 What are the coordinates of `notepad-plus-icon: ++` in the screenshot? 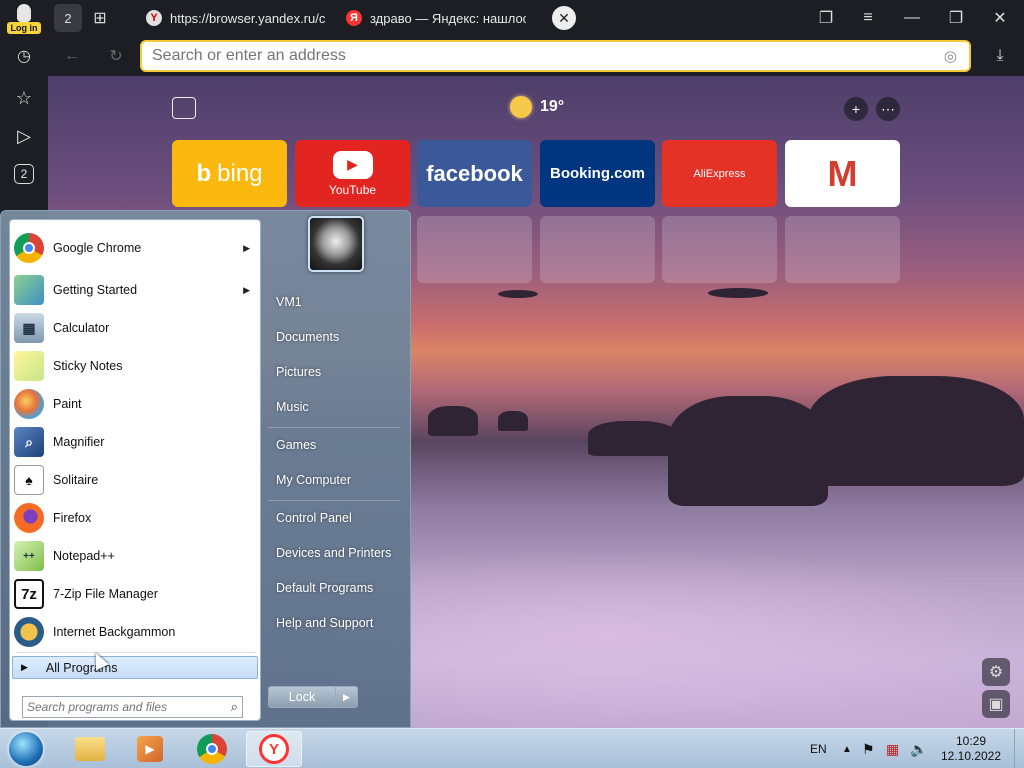 It's located at (29, 556).